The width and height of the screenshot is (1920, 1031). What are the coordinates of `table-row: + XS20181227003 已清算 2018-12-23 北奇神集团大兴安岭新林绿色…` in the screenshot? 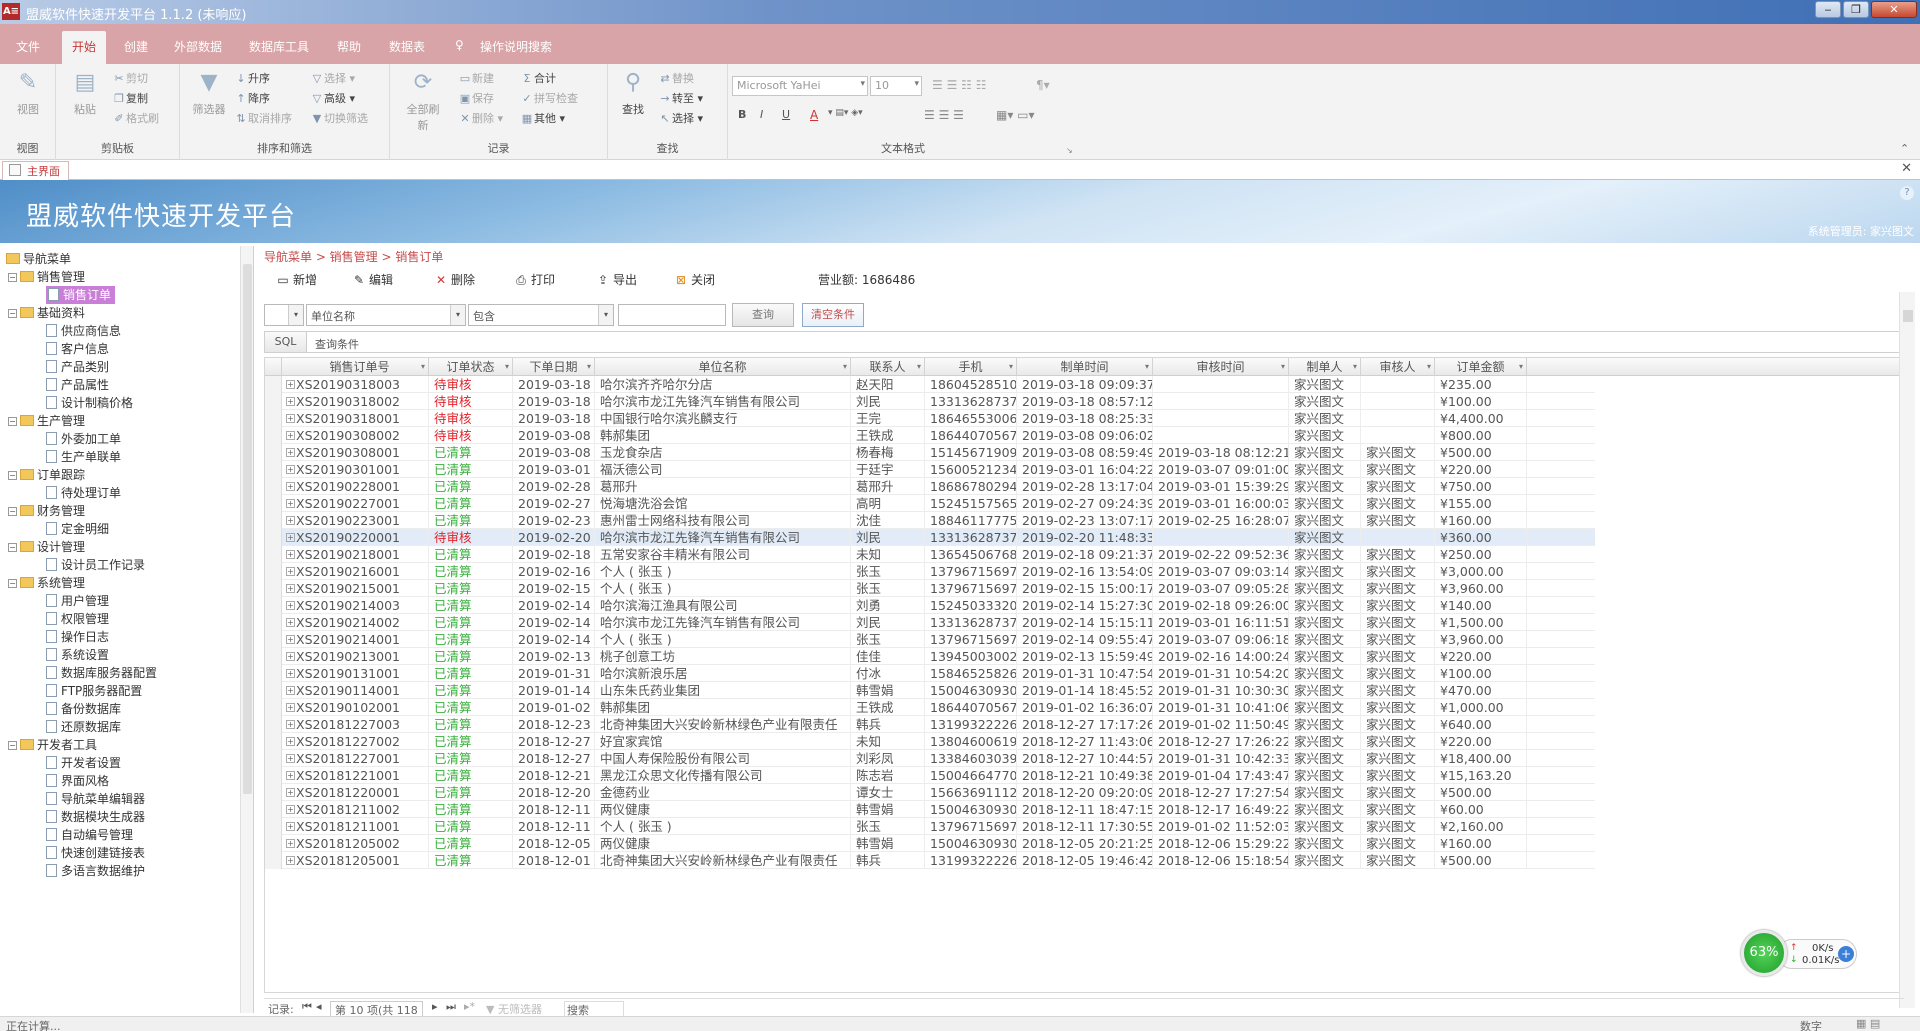 It's located at (930, 724).